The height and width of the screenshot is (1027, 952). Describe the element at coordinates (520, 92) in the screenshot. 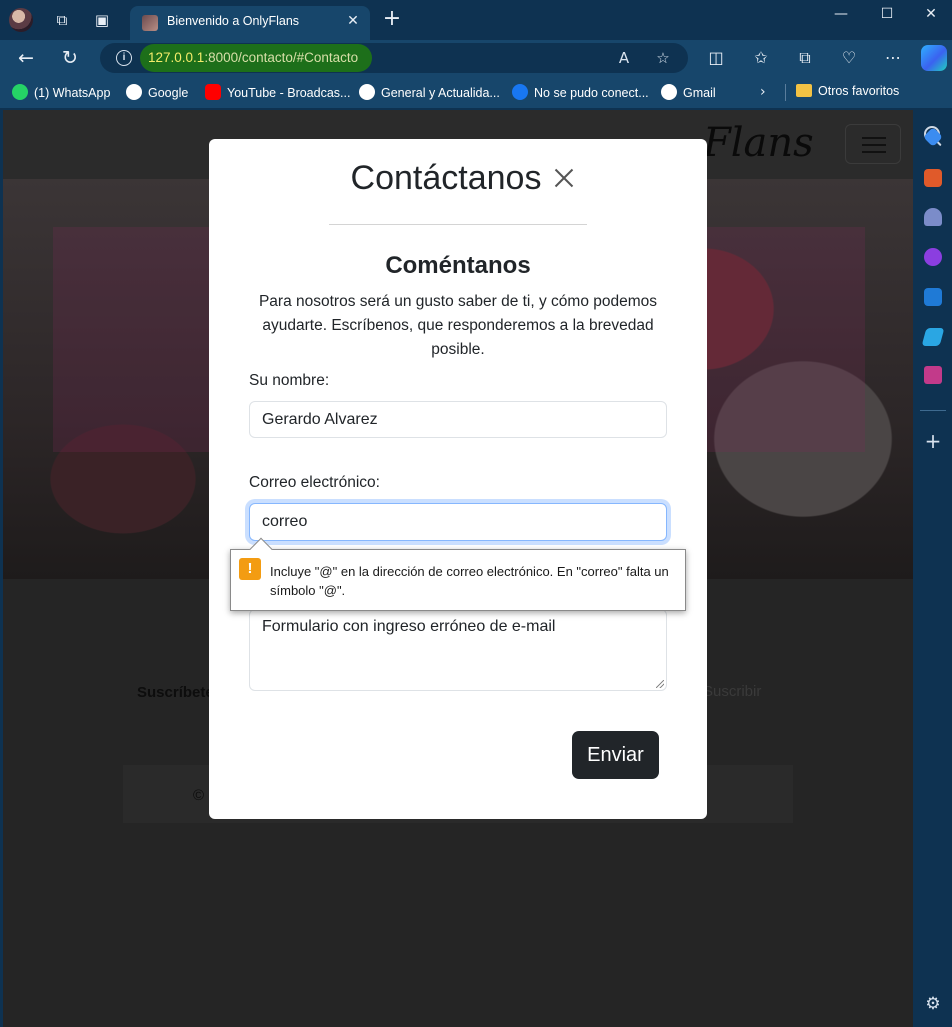

I see `facebook-icon` at that location.